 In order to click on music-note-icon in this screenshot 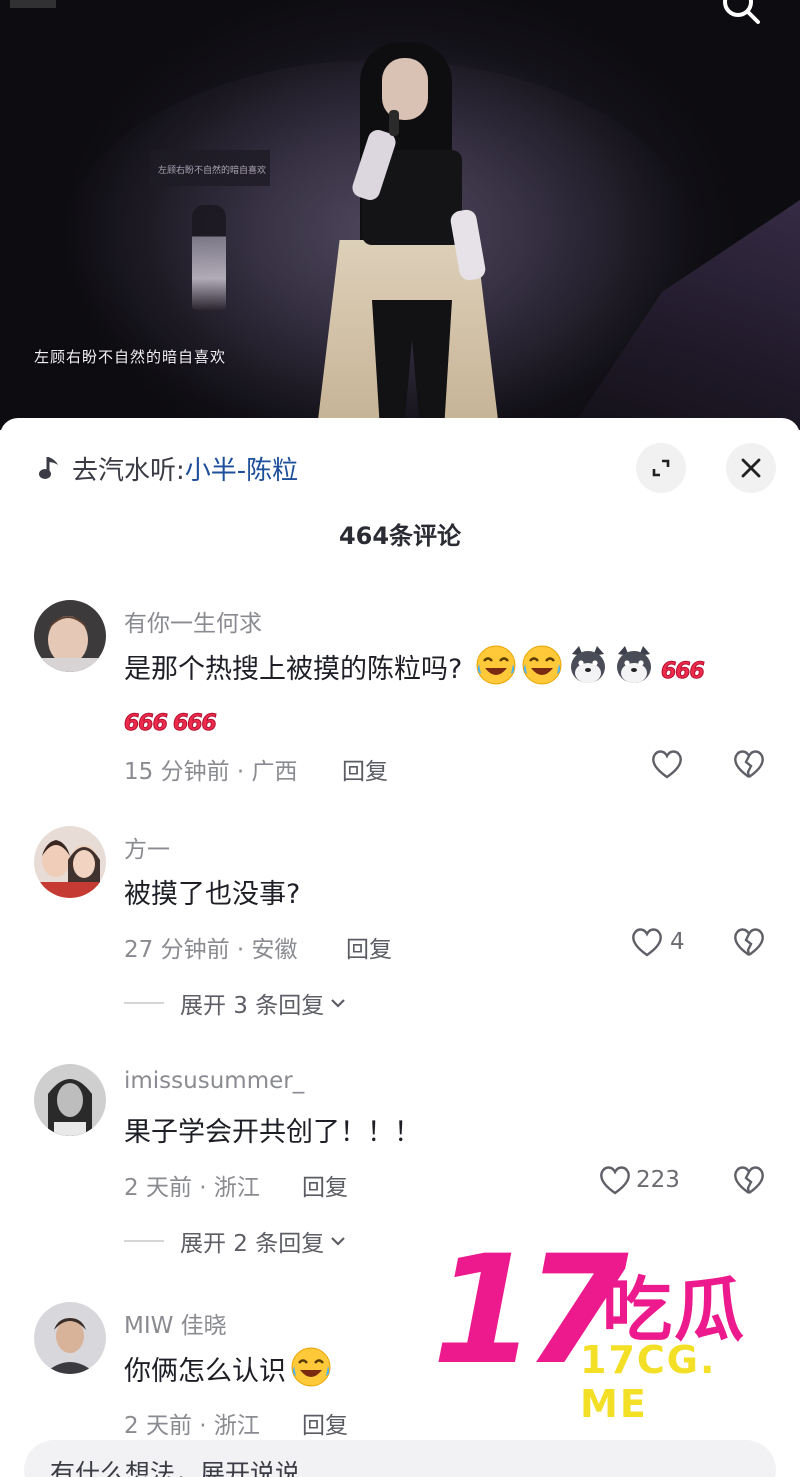, I will do `click(48, 468)`.